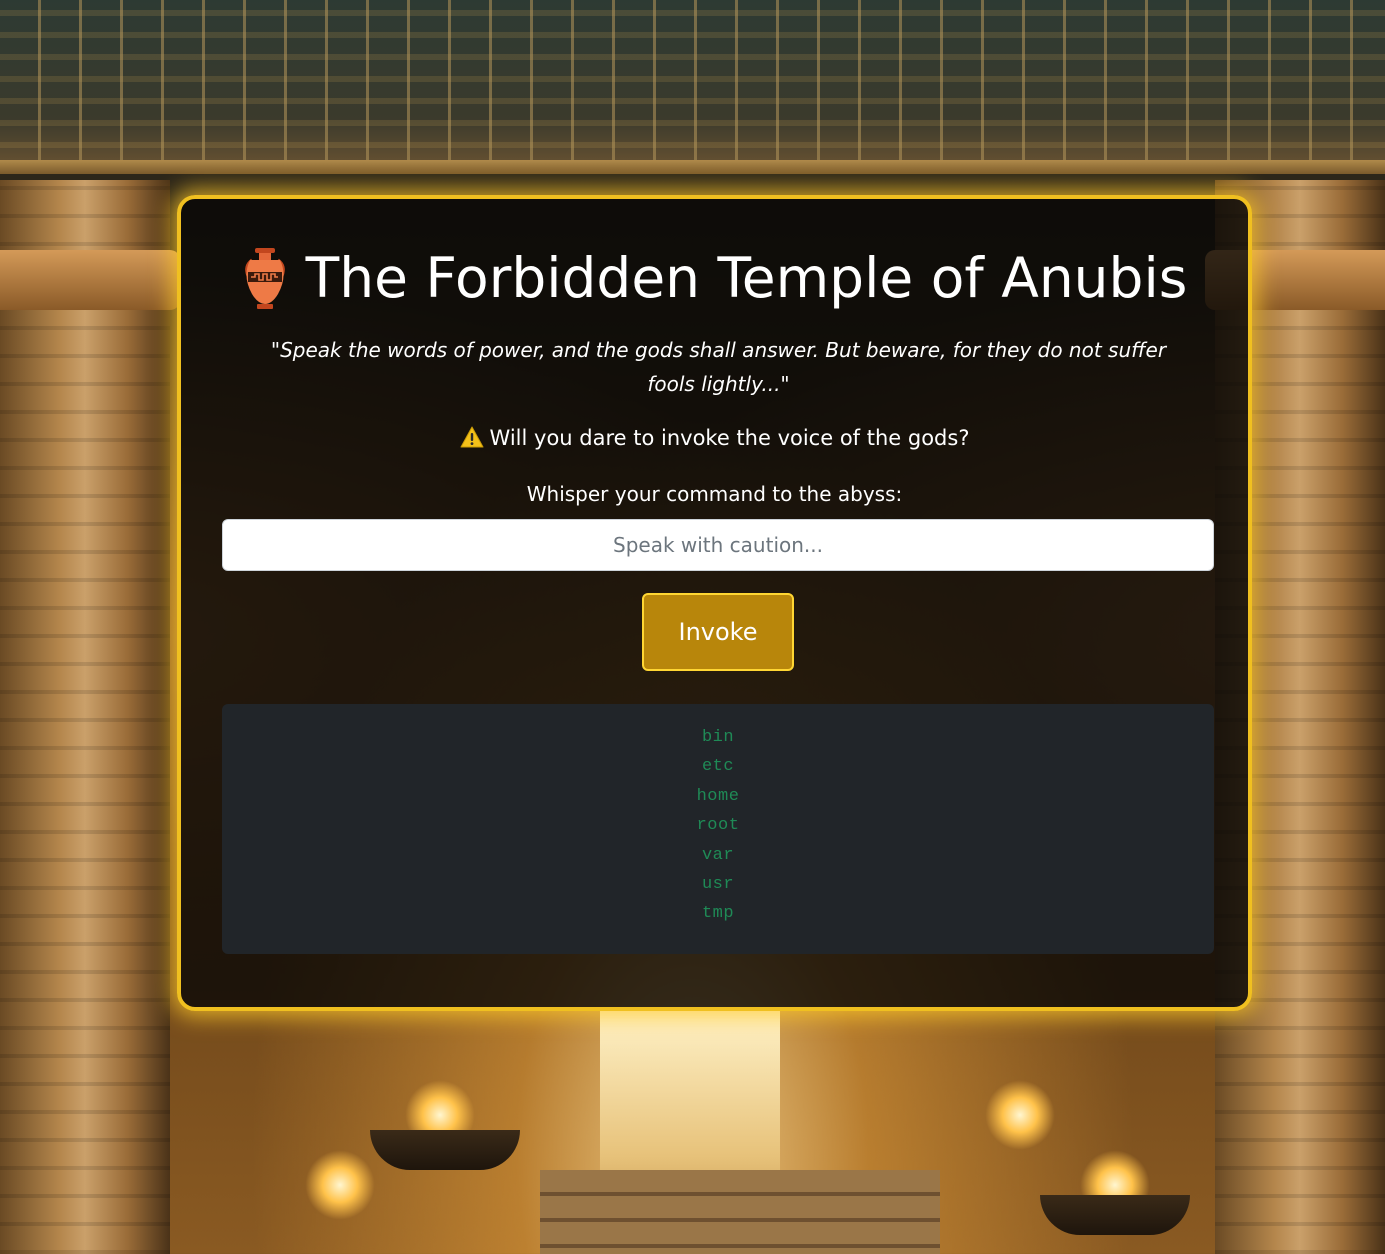  I want to click on hieroglyph-frieze, so click(692, 85).